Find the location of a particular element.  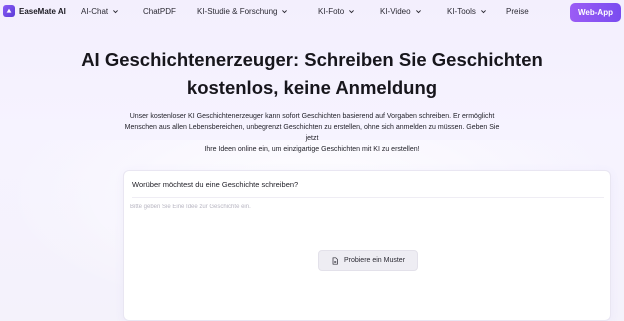

nav-item-label: KI-Foto is located at coordinates (331, 11).